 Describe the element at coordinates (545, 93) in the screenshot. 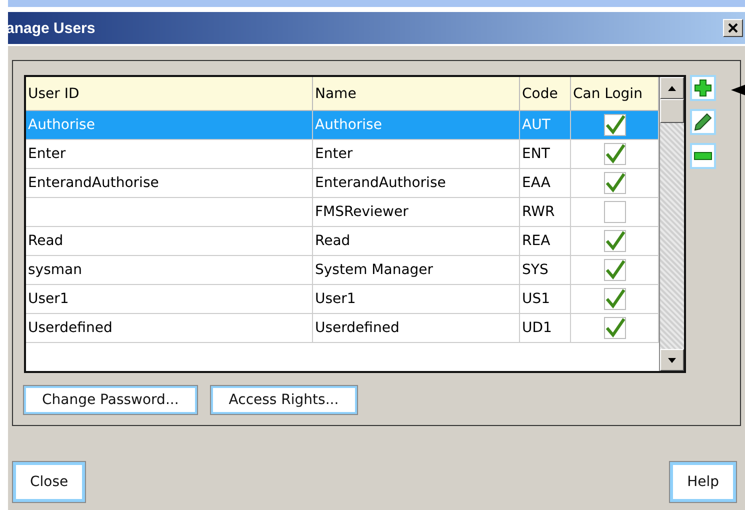

I see `column-header: Code` at that location.